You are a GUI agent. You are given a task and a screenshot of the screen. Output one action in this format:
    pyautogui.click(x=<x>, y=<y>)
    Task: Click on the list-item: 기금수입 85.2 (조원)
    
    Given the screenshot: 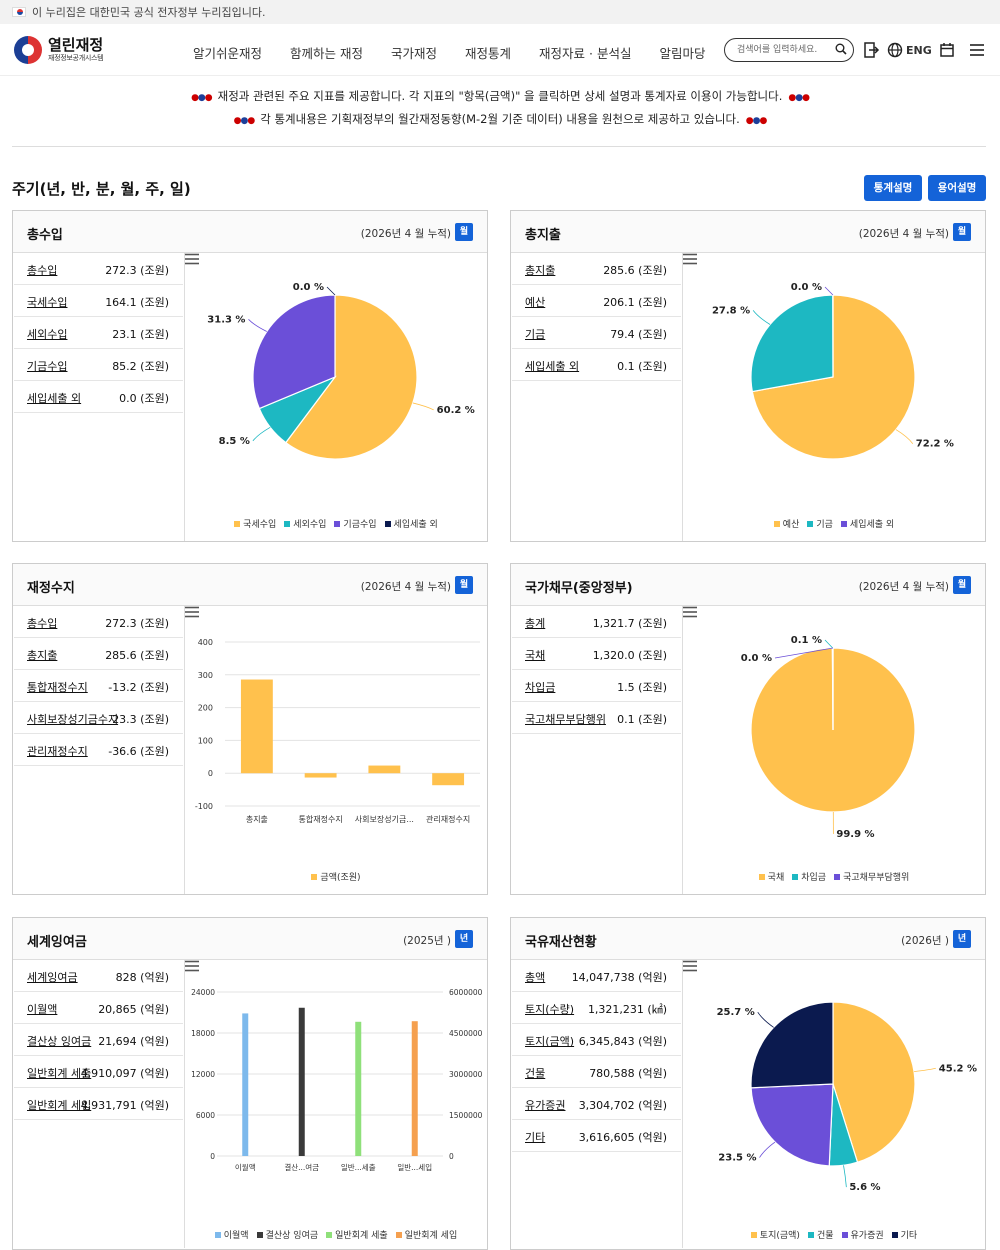 What is the action you would take?
    pyautogui.click(x=98, y=365)
    